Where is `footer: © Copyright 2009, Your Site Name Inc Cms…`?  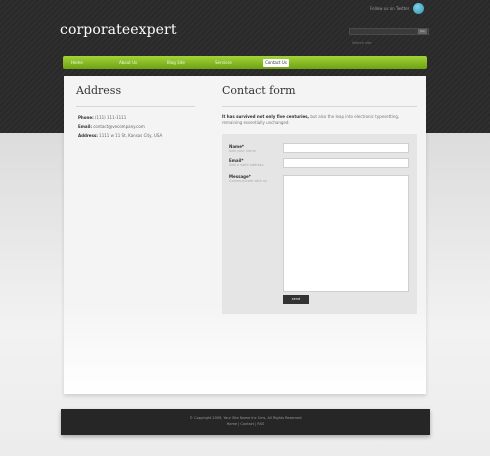 footer: © Copyright 2009, Your Site Name Inc Cms… is located at coordinates (245, 422).